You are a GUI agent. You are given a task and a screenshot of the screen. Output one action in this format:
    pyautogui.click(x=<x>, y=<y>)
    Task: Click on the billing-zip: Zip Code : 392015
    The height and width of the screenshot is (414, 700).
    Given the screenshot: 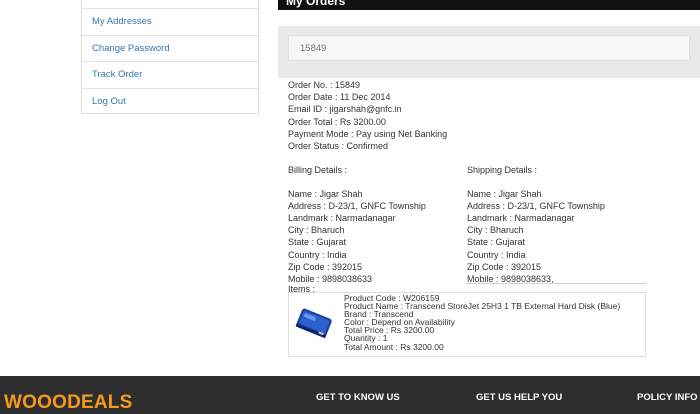 What is the action you would take?
    pyautogui.click(x=325, y=266)
    